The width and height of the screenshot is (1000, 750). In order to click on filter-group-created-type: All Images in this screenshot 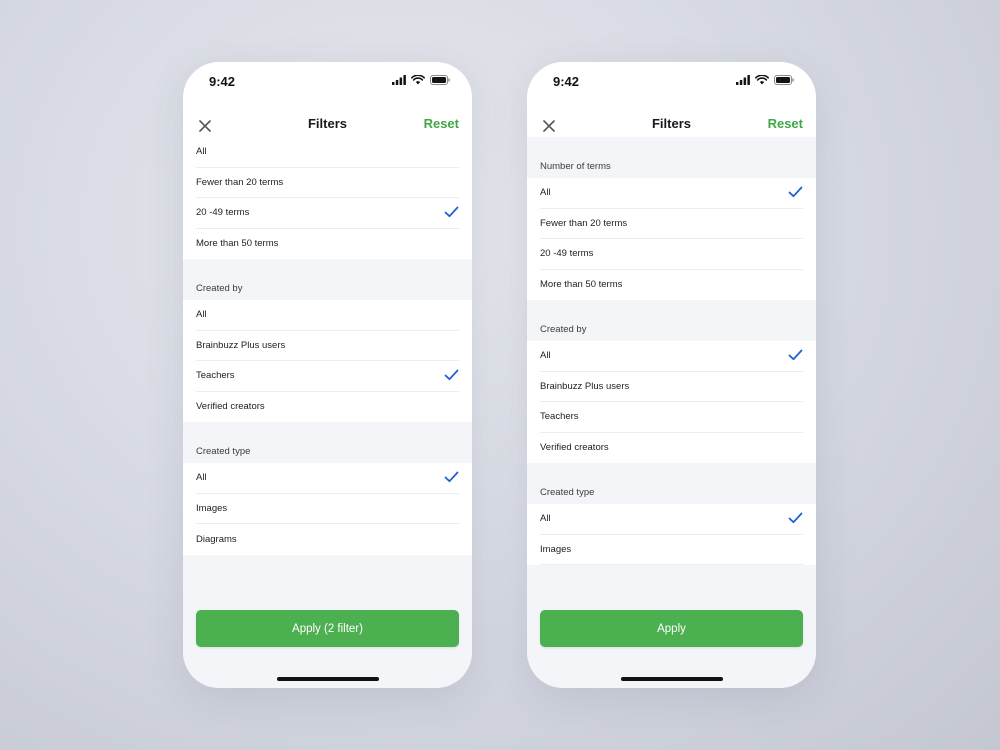, I will do `click(671, 534)`.